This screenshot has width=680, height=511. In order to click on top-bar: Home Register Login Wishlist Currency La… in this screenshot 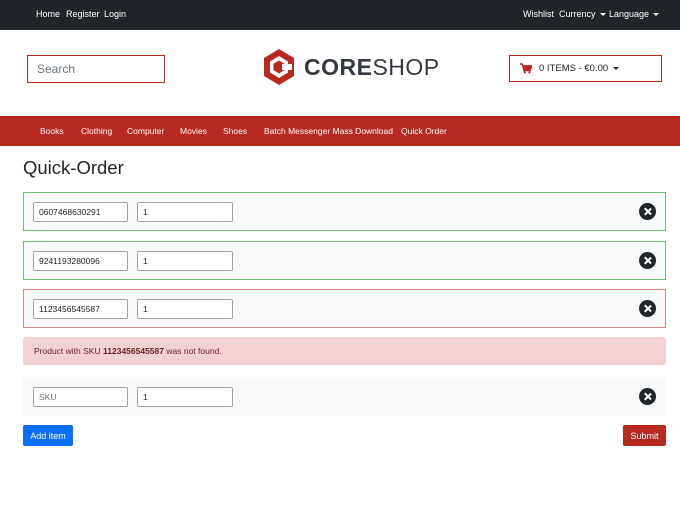, I will do `click(340, 15)`.